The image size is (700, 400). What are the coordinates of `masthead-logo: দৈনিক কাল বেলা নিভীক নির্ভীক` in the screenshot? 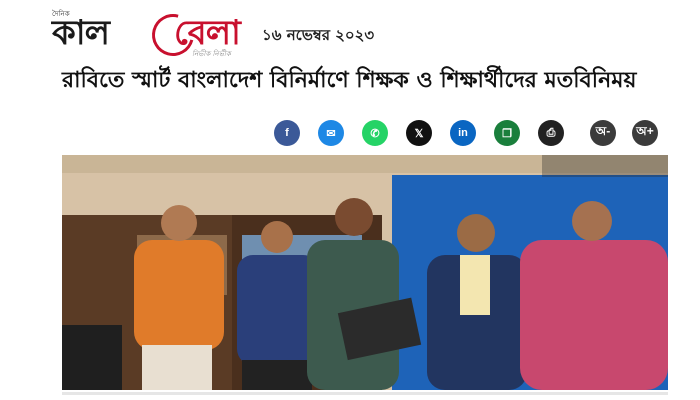 It's located at (146, 35).